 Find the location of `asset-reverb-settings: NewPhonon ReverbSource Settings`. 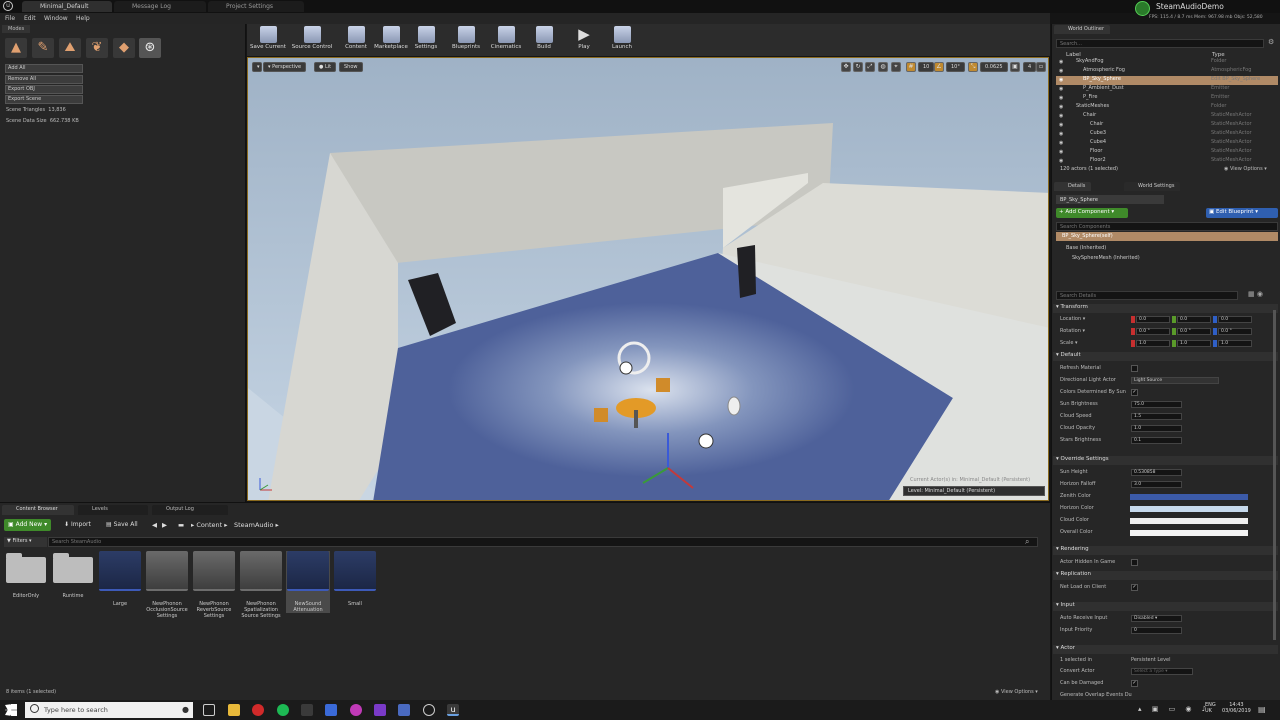

asset-reverb-settings: NewPhonon ReverbSource Settings is located at coordinates (214, 585).